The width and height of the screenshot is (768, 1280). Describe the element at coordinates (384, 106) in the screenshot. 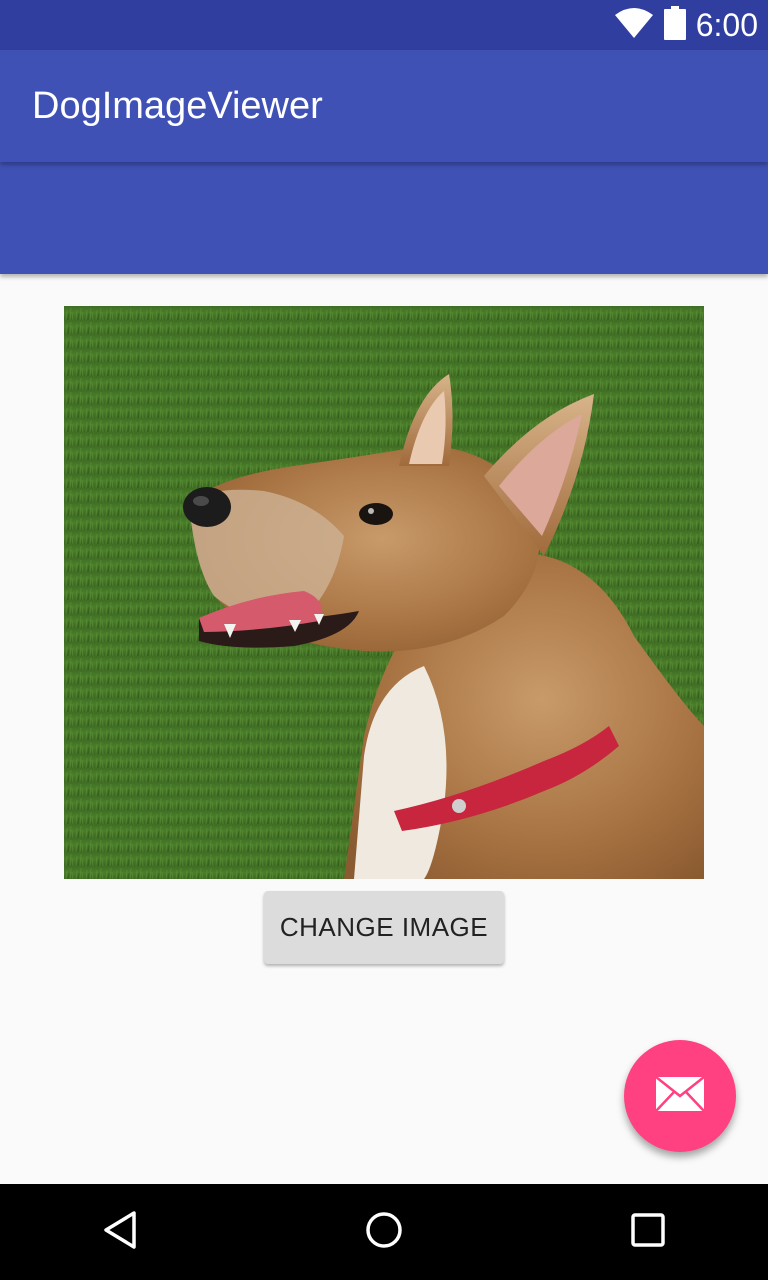

I see `app-toolbar: DogImageViewer` at that location.